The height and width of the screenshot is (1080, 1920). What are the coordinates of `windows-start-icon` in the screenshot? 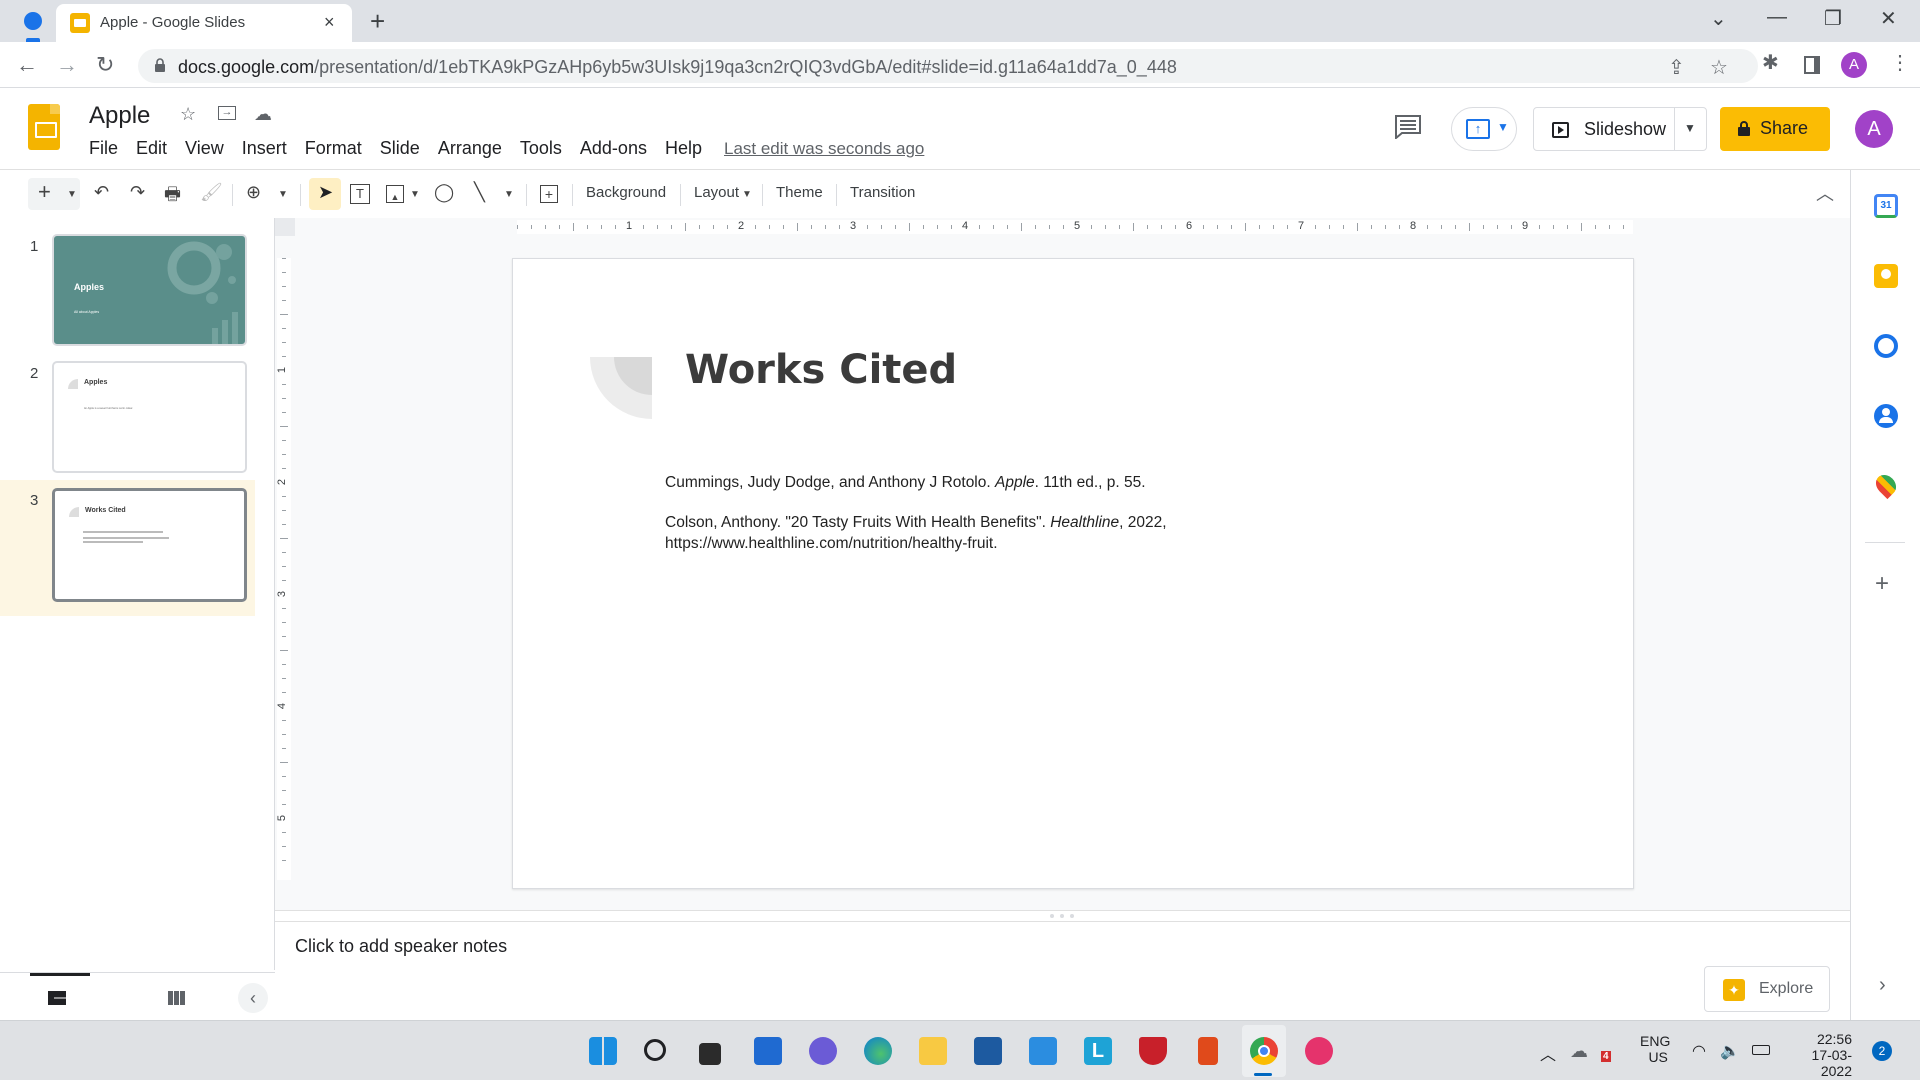 It's located at (603, 1051).